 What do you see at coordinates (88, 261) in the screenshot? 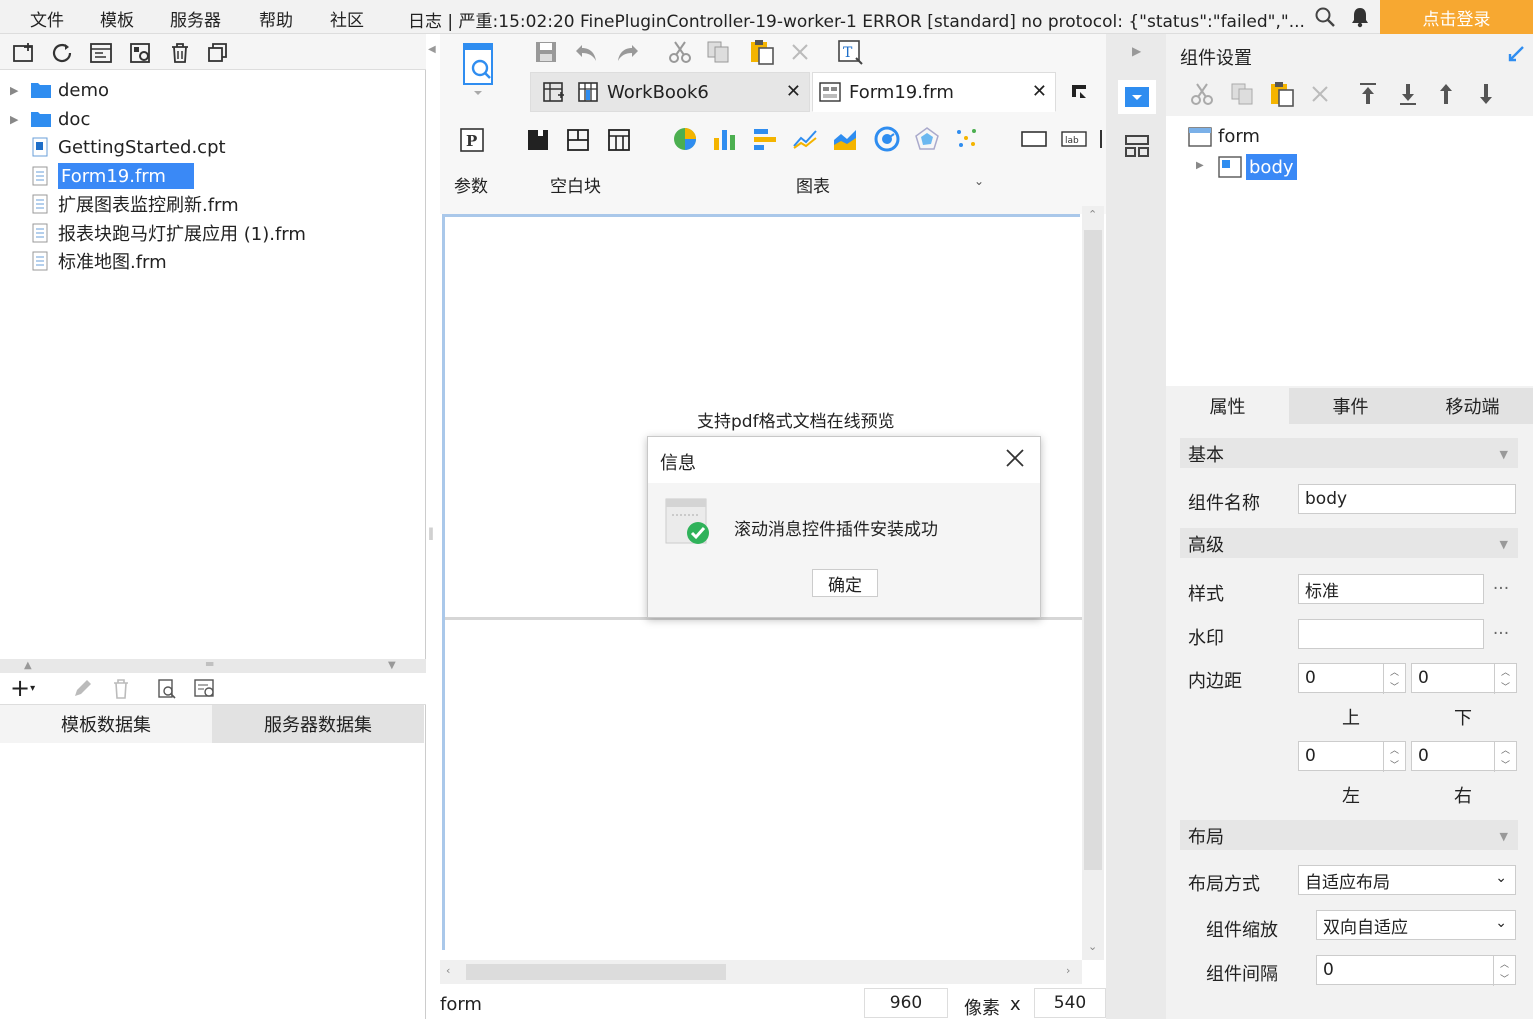
I see `tree-item-map: 标准地图.frm` at bounding box center [88, 261].